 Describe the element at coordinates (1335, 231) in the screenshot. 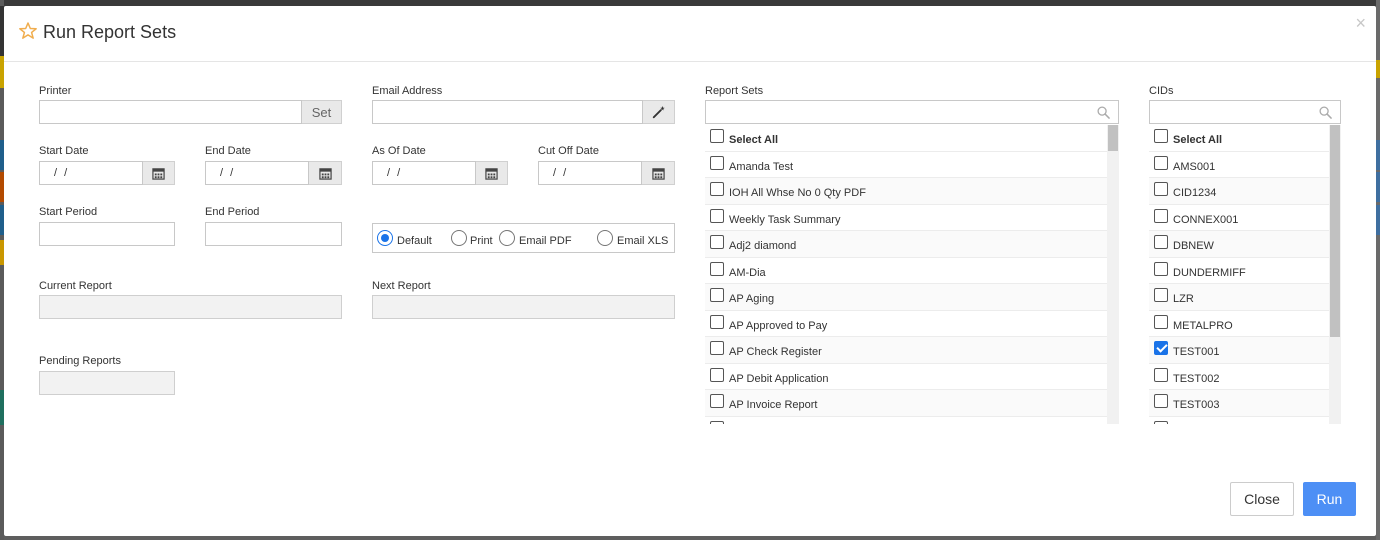

I see `cids-scroll-thumb` at that location.